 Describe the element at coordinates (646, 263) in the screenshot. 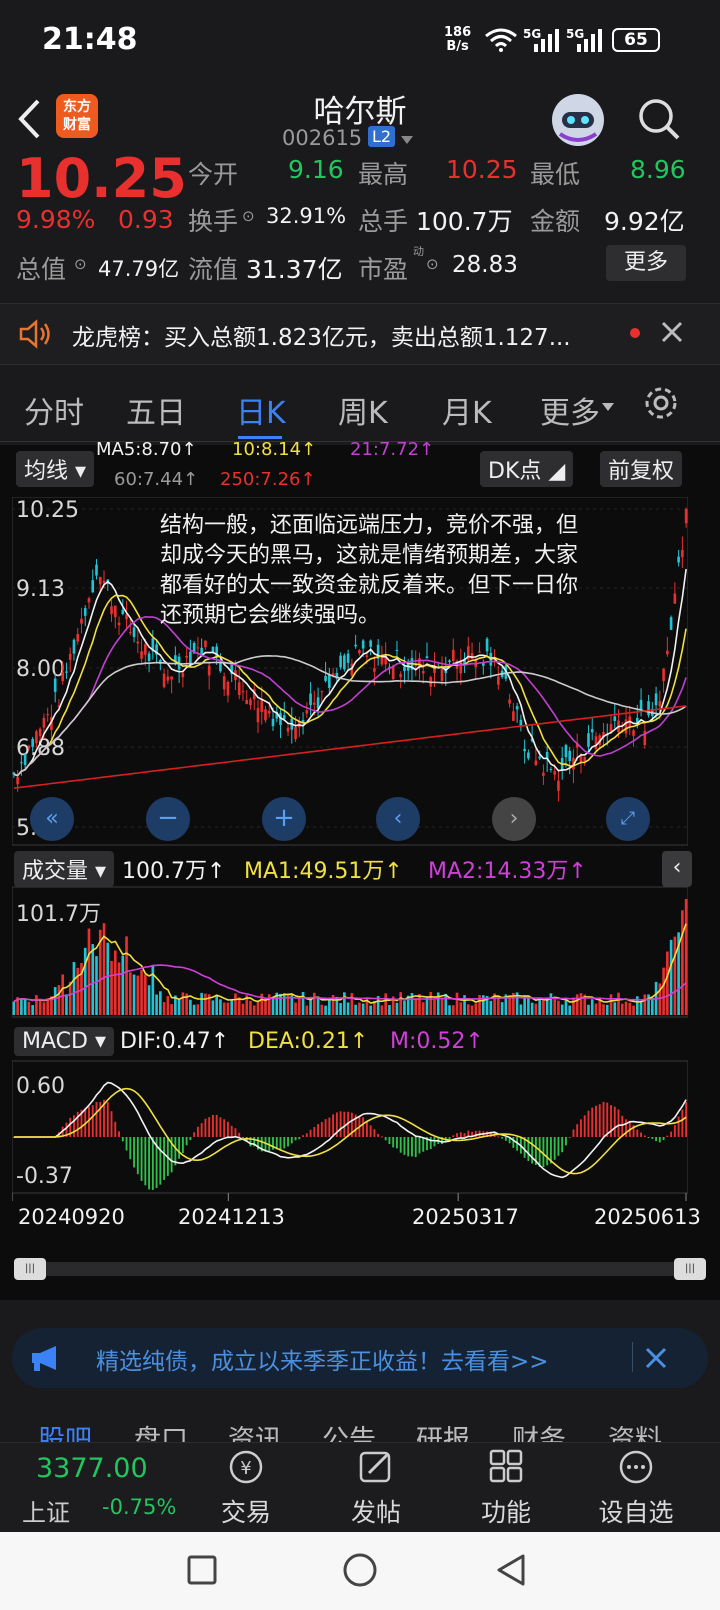

I see `more-button: 更多` at that location.